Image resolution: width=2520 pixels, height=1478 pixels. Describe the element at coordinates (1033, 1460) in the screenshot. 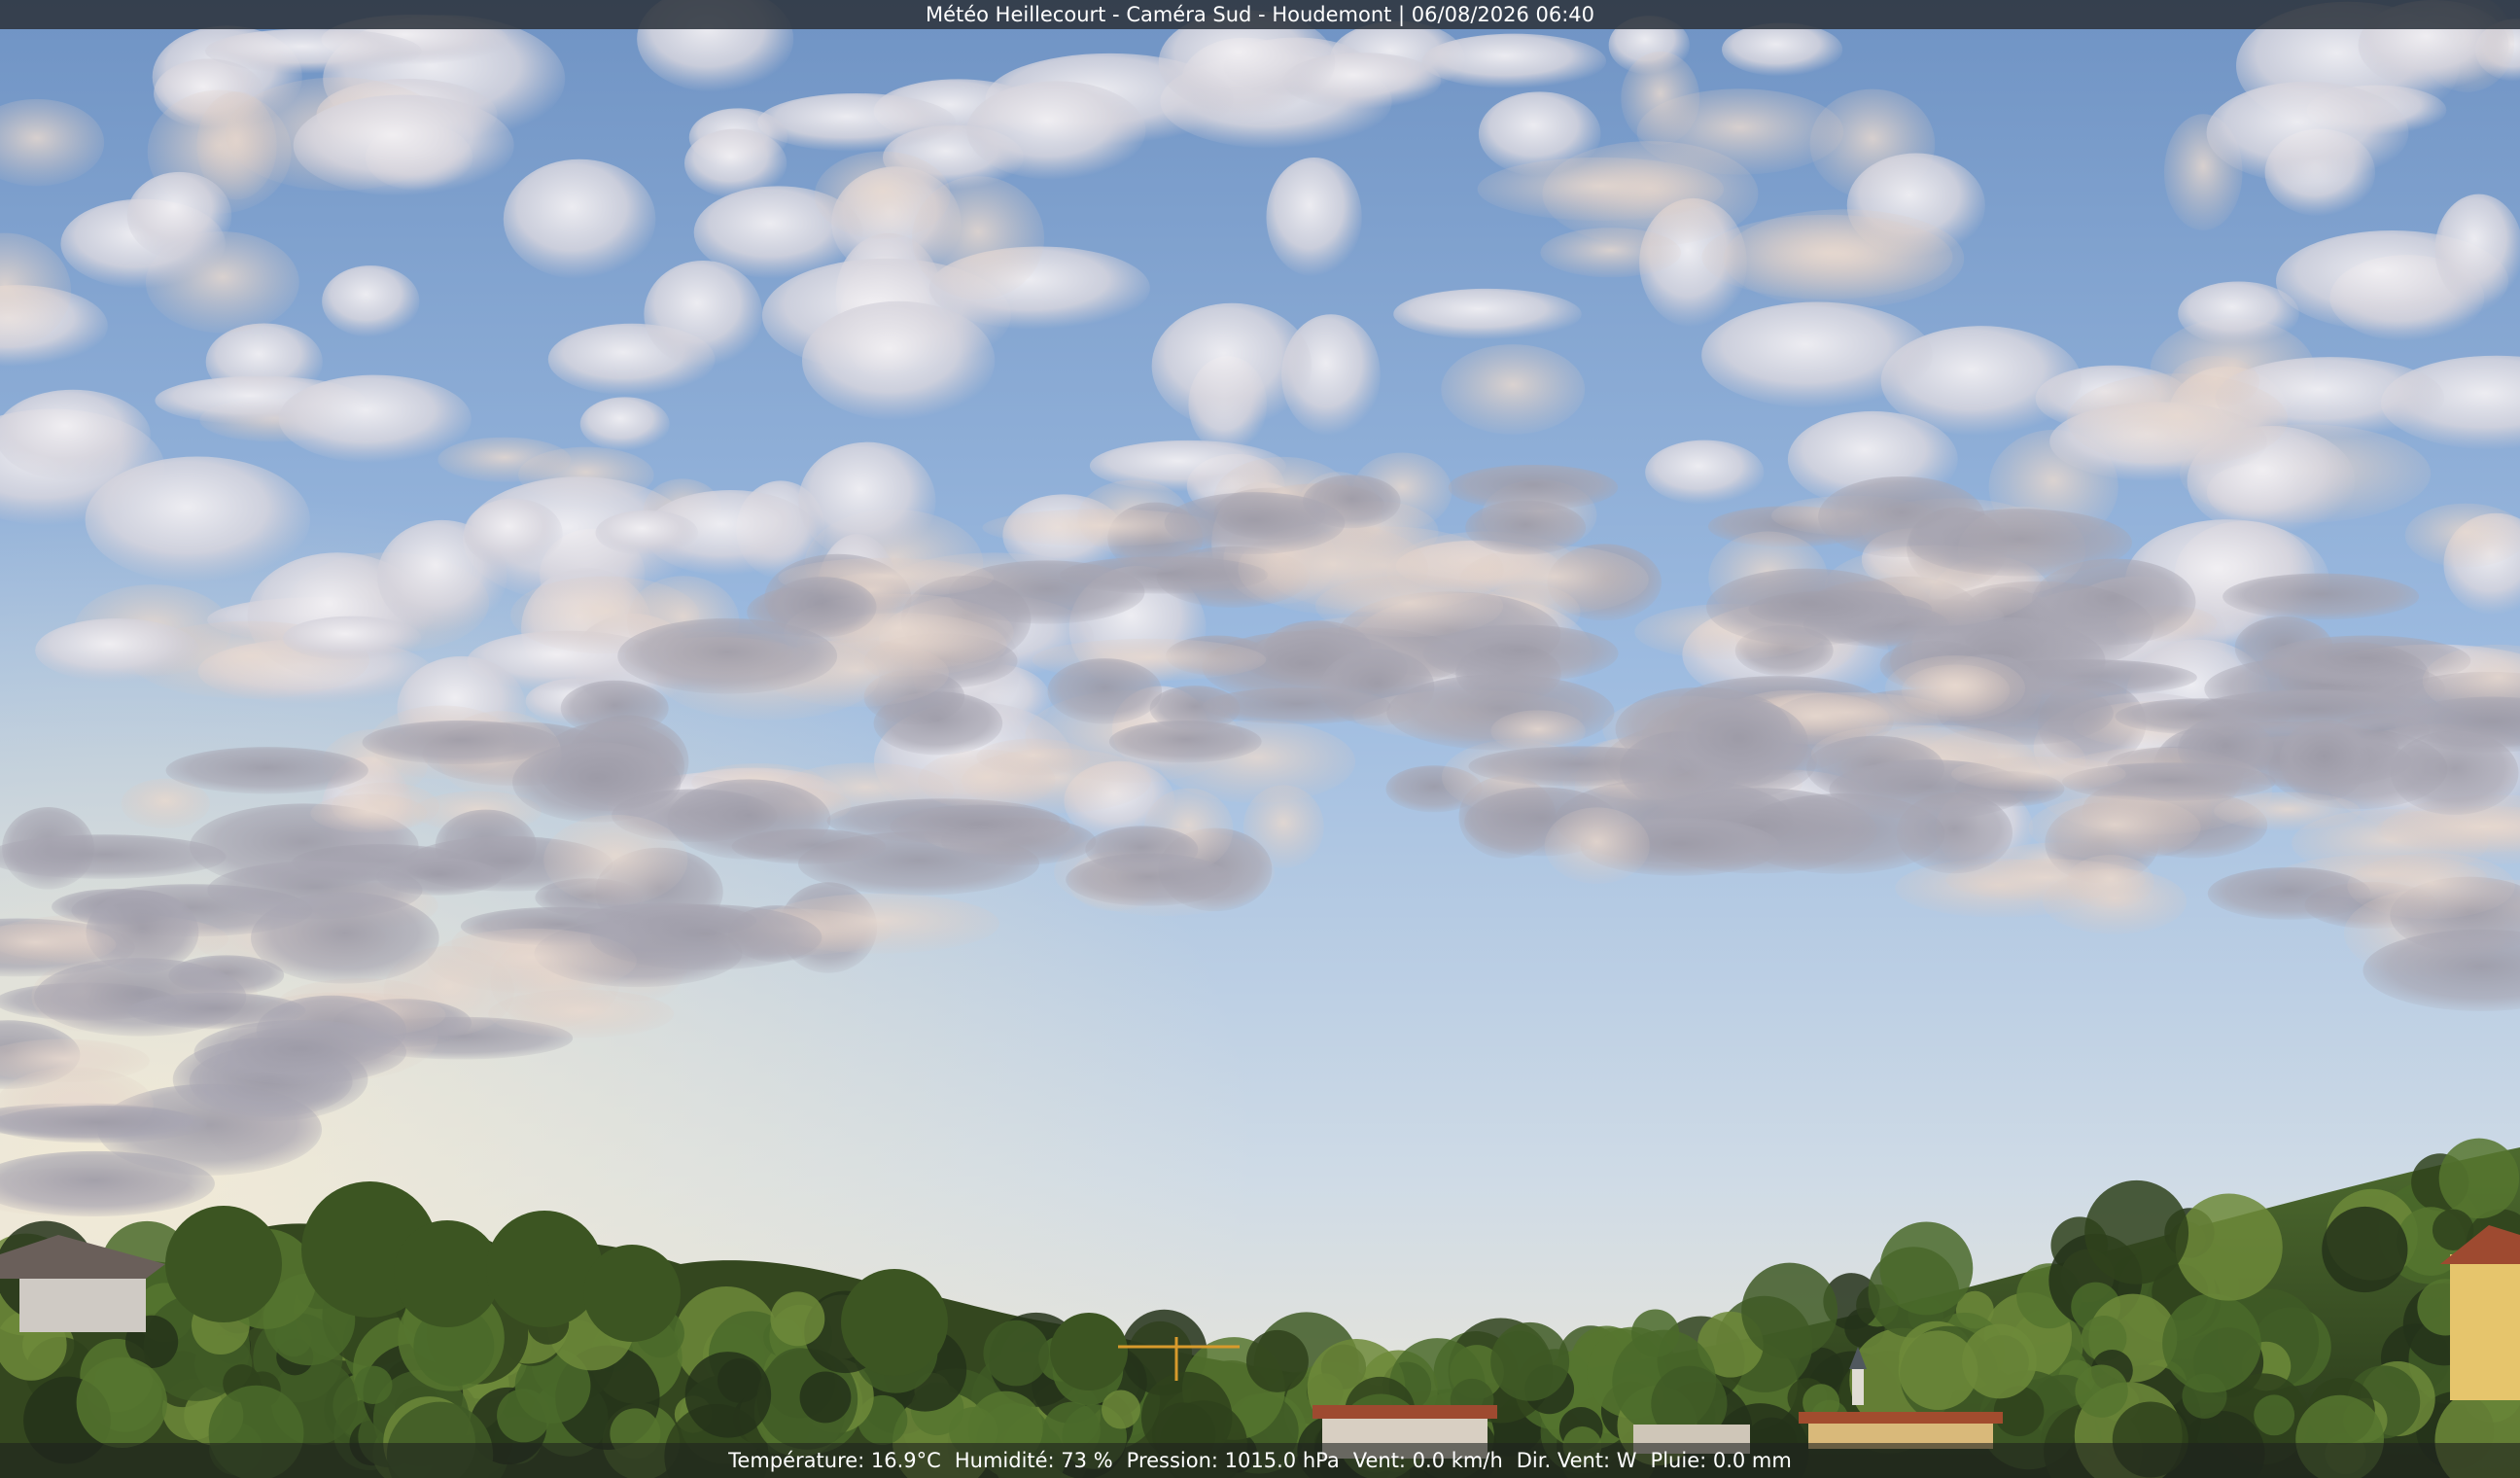

I see `humidity-readout: Humidité: 73 %` at that location.